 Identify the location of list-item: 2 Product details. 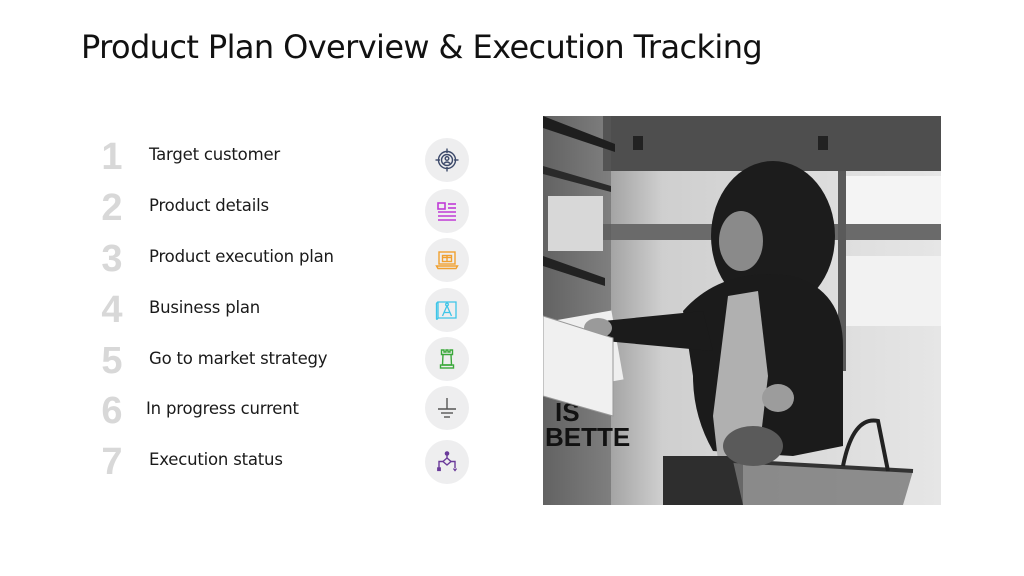
(260, 211).